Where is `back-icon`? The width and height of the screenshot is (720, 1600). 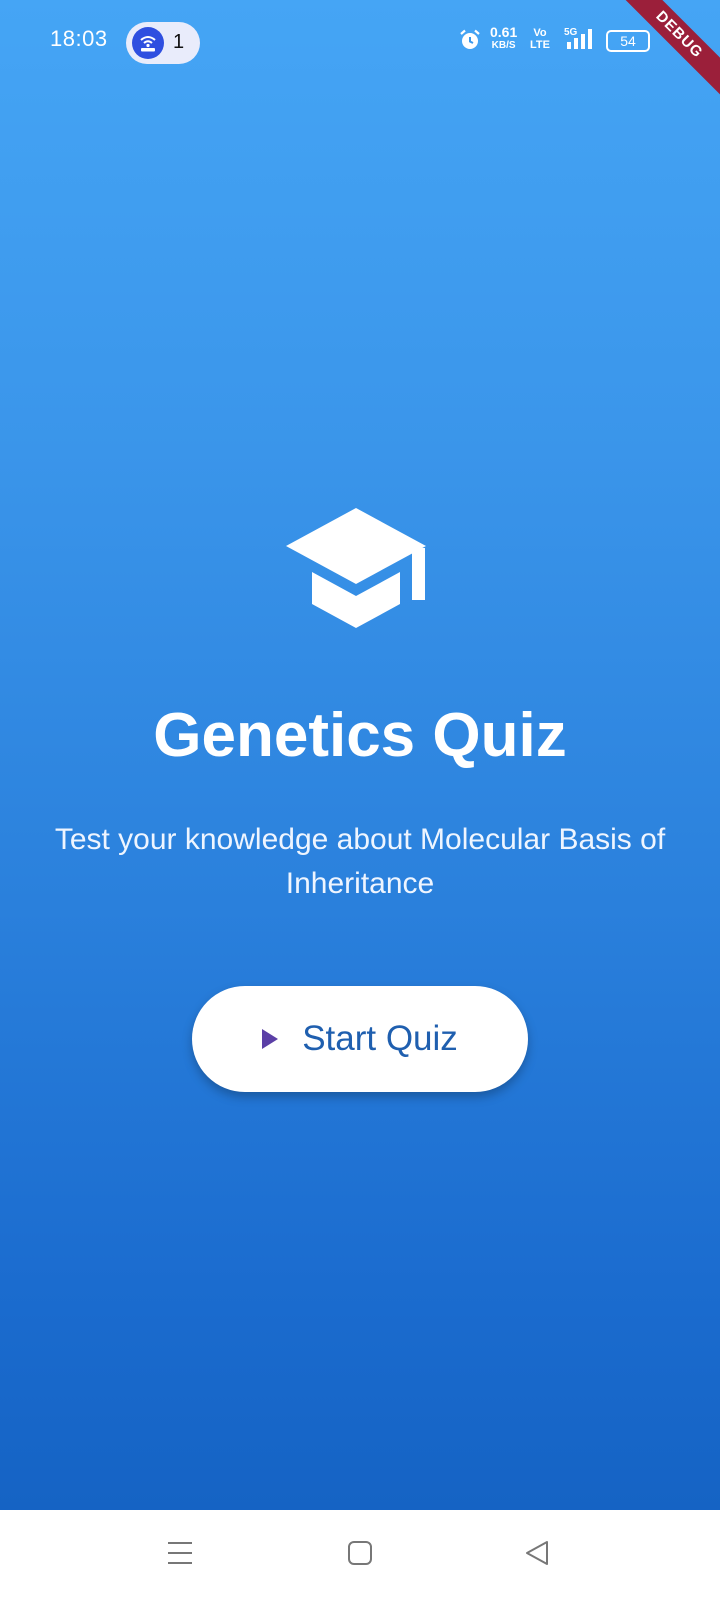 back-icon is located at coordinates (537, 1555).